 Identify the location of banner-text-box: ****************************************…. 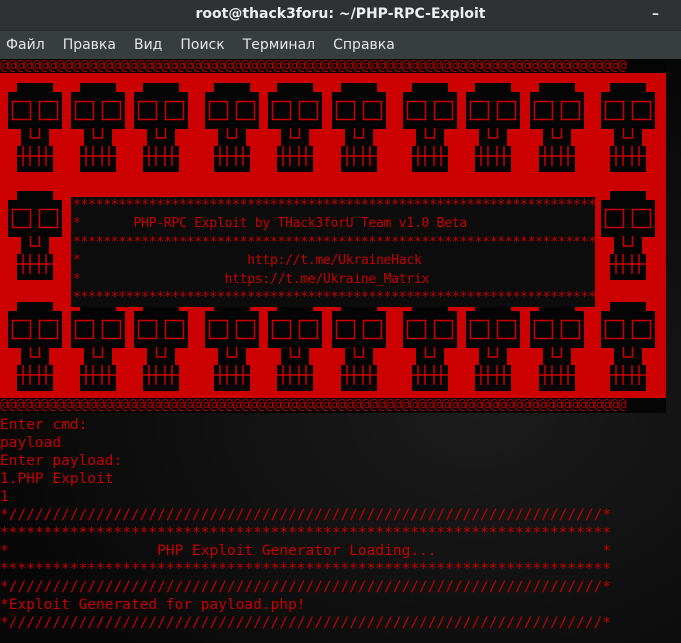
(333, 252).